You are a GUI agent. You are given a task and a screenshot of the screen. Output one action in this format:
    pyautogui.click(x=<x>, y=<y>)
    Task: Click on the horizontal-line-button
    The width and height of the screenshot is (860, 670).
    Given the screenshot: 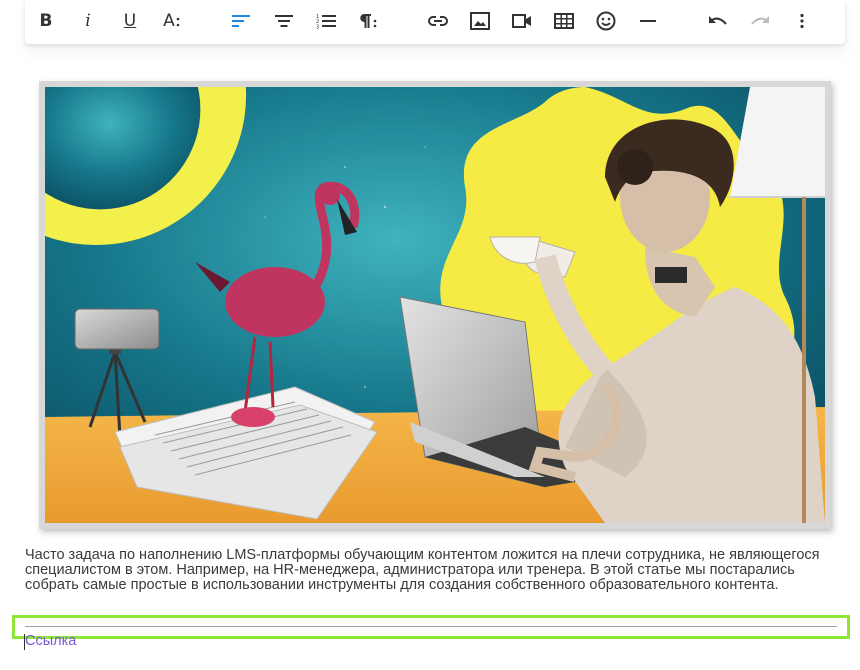 What is the action you would take?
    pyautogui.click(x=648, y=21)
    